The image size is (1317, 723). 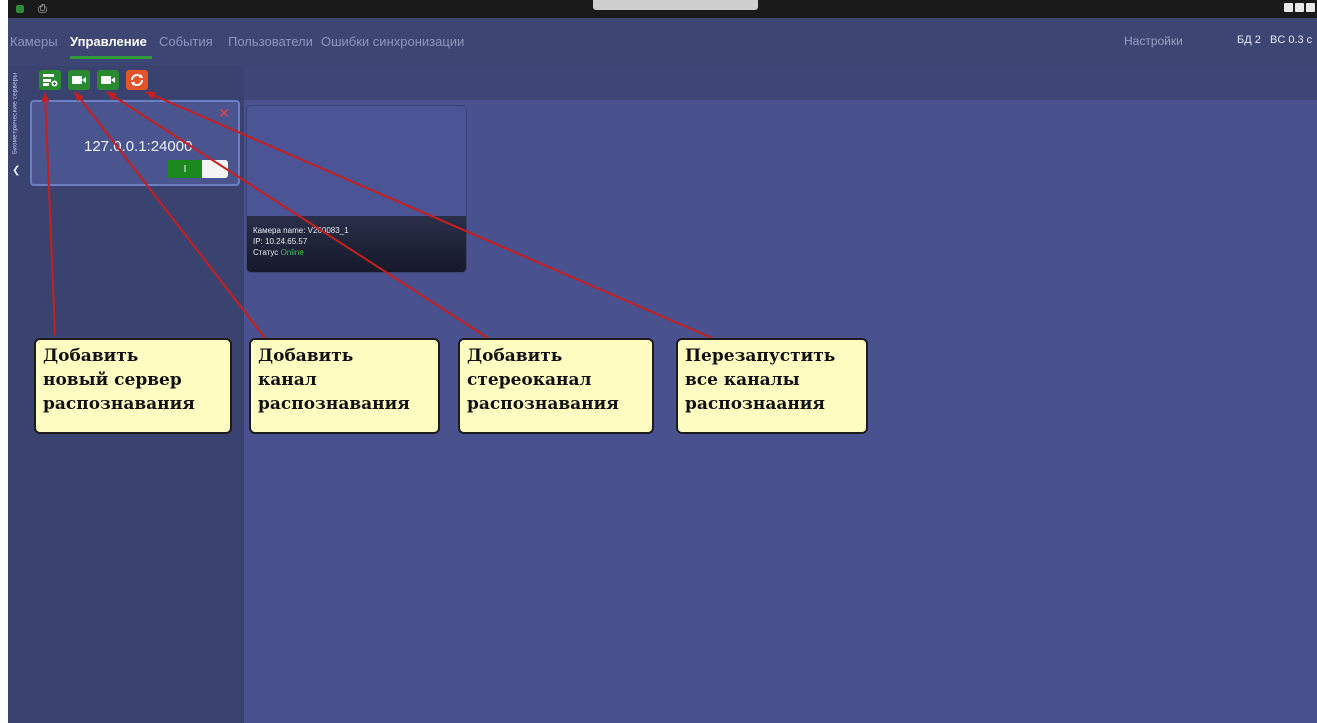 What do you see at coordinates (186, 41) in the screenshot?
I see `menu-item-events: События` at bounding box center [186, 41].